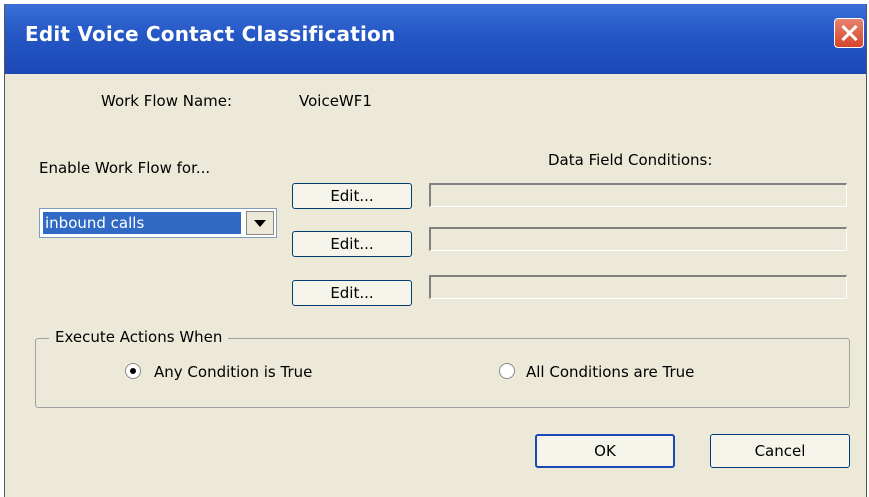 This screenshot has height=497, width=869. What do you see at coordinates (507, 371) in the screenshot?
I see `all-conditions-radio` at bounding box center [507, 371].